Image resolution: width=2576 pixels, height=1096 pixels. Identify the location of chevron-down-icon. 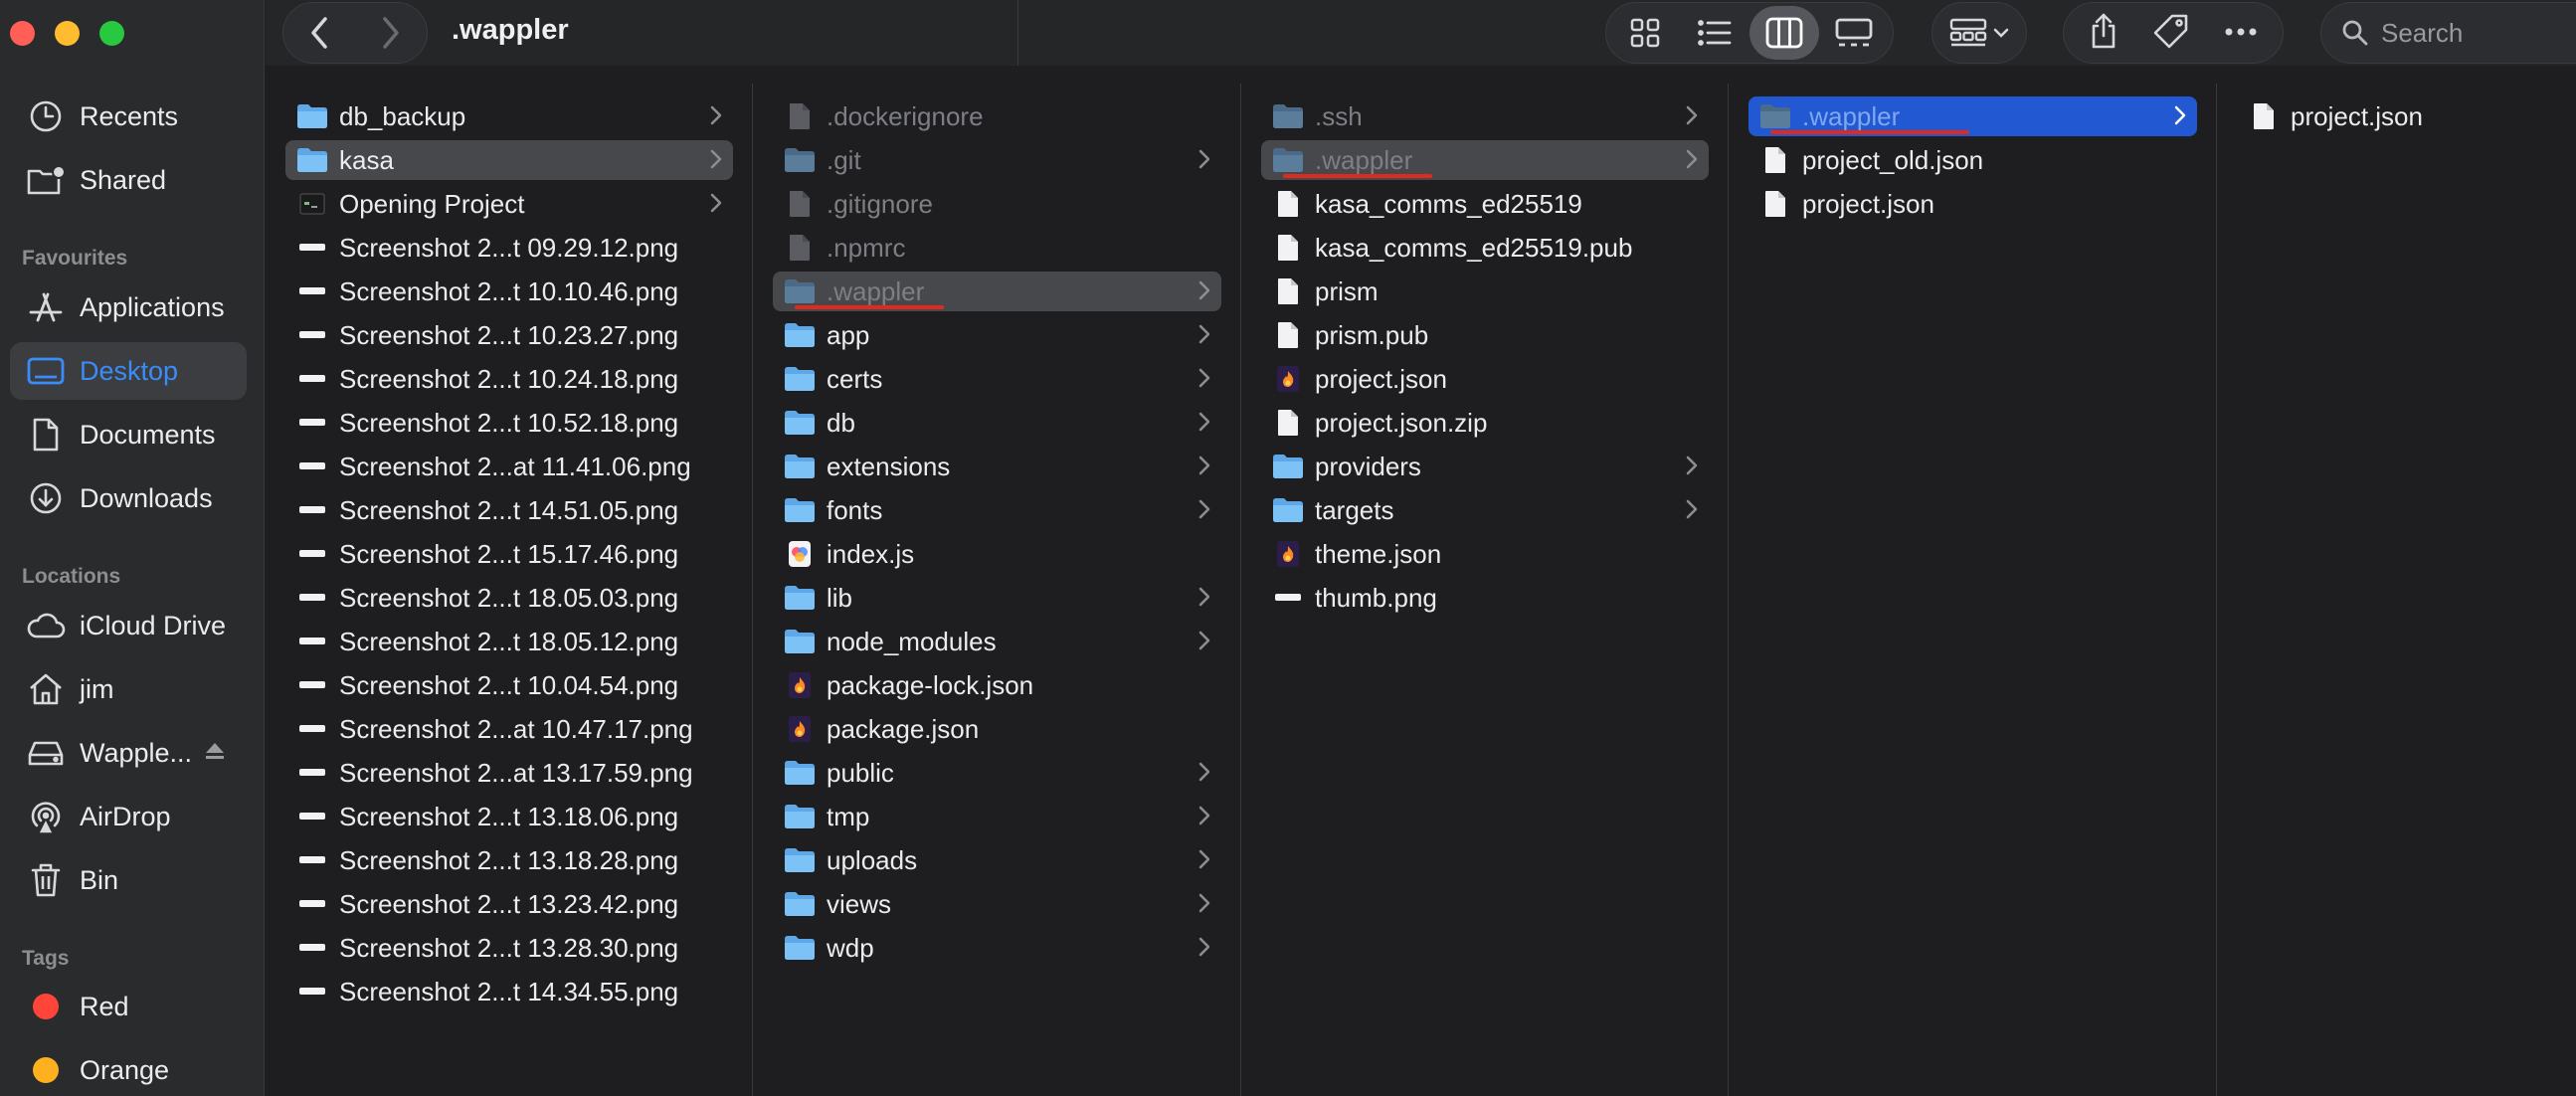
(2001, 33).